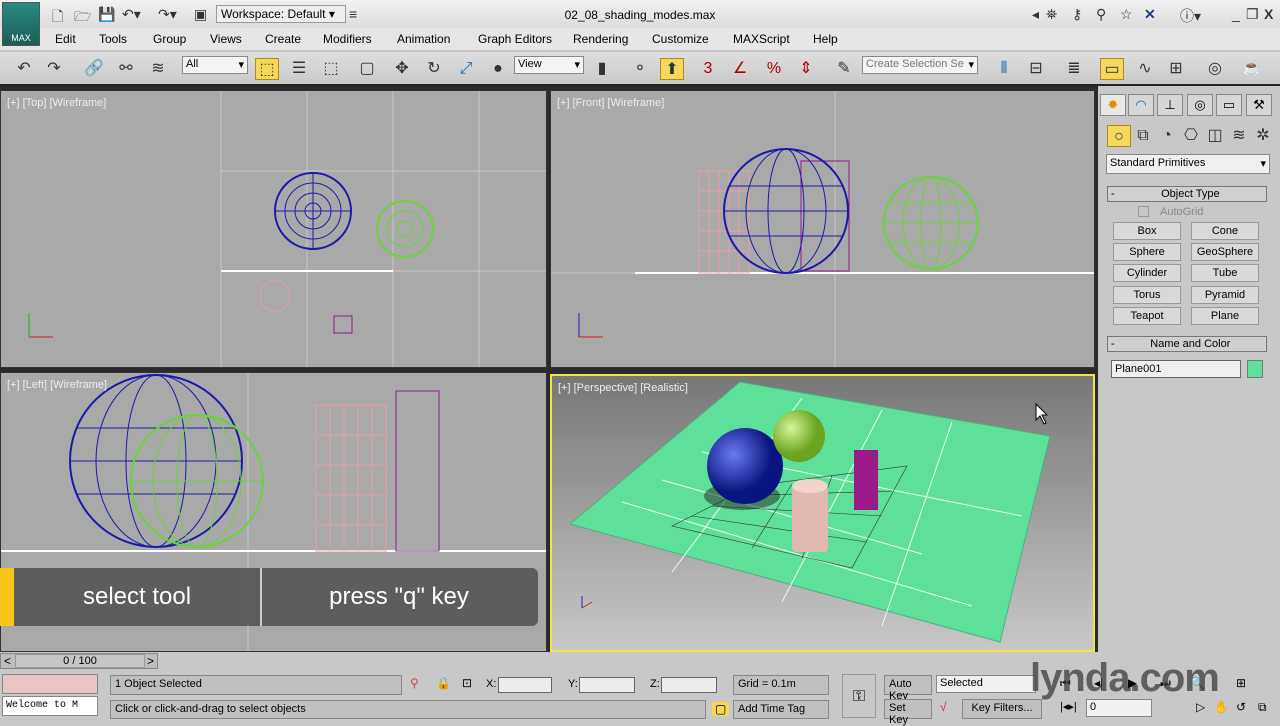 The height and width of the screenshot is (726, 1280). I want to click on sphere-button: Sphere, so click(1147, 252).